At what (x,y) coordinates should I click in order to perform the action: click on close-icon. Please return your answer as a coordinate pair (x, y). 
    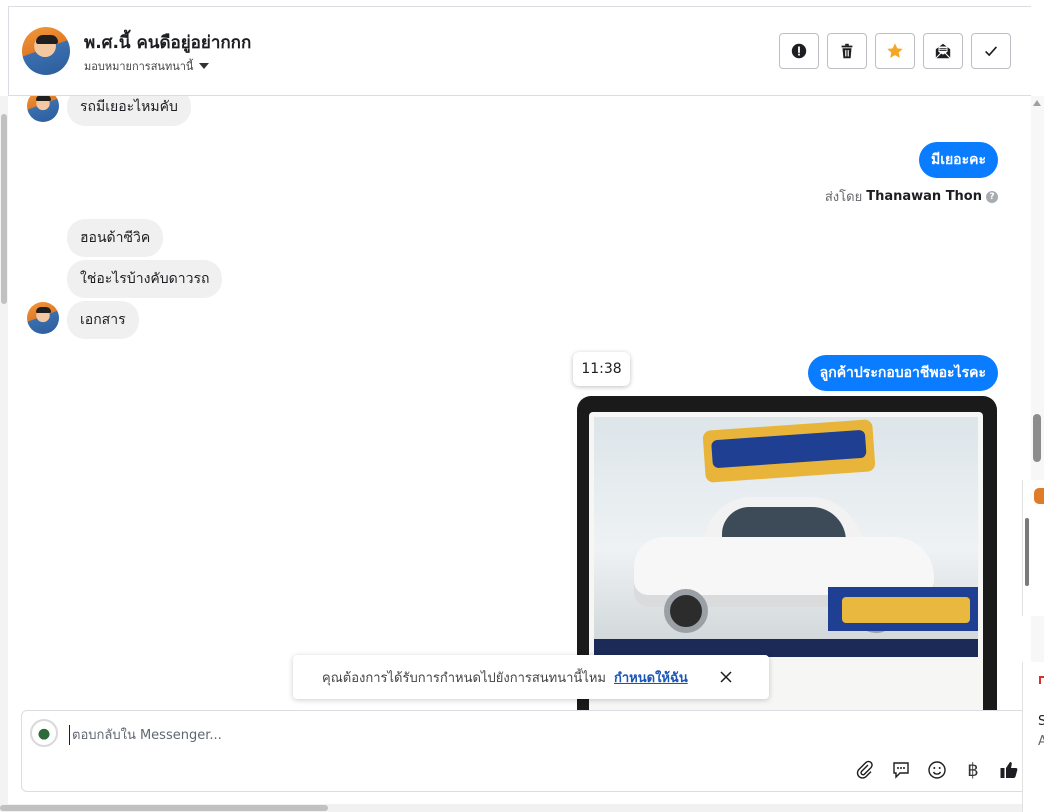
    Looking at the image, I should click on (726, 677).